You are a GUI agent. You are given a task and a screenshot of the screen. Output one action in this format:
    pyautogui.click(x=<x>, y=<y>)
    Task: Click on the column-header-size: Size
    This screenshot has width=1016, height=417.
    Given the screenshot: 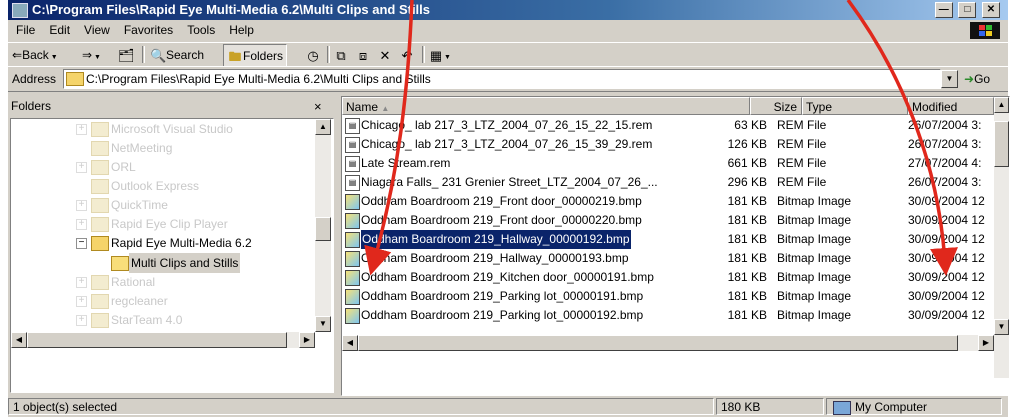 What is the action you would take?
    pyautogui.click(x=776, y=106)
    